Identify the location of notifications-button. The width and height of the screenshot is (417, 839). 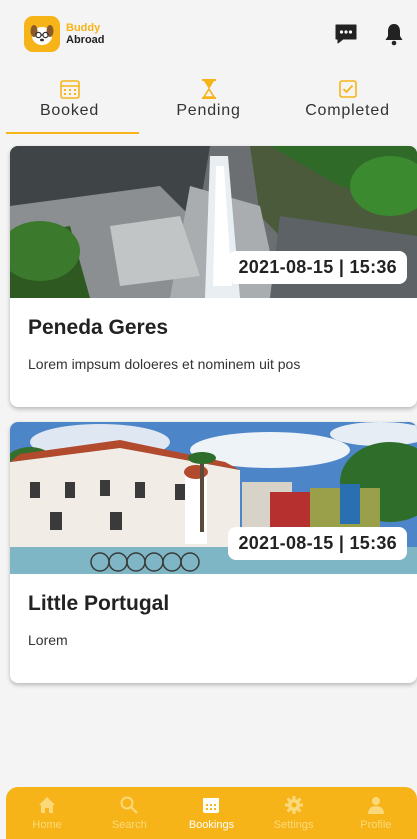
(394, 34).